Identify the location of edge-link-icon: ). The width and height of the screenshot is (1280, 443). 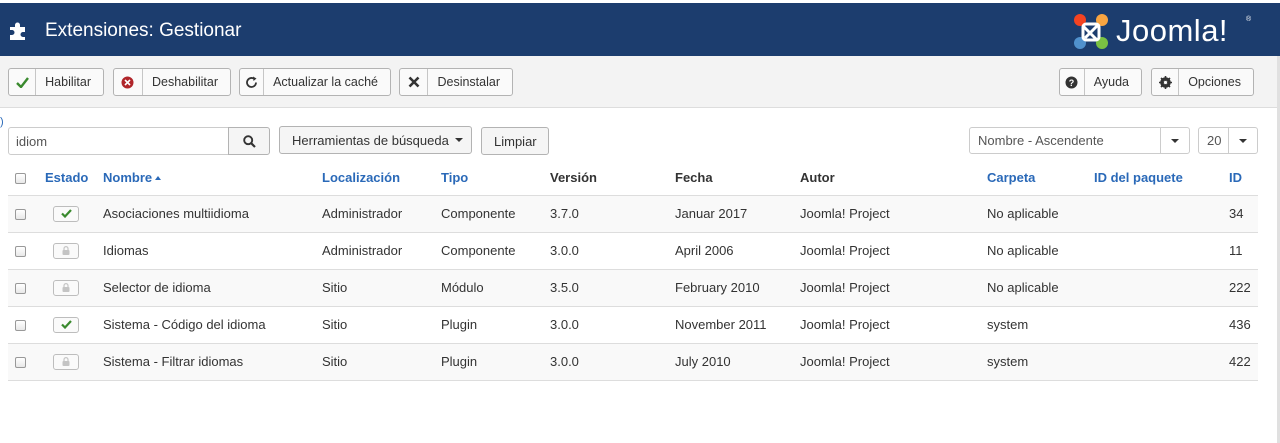
(2, 122).